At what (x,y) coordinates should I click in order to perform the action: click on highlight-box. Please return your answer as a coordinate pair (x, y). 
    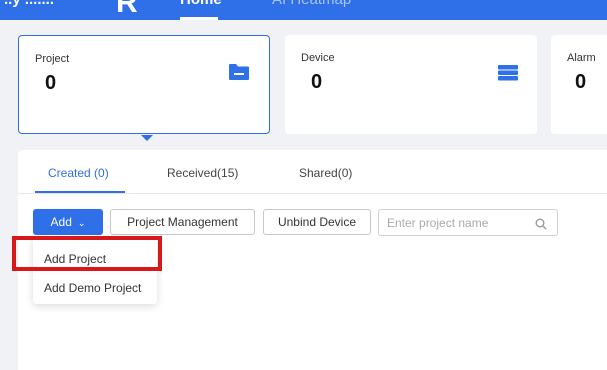
    Looking at the image, I should click on (87, 253).